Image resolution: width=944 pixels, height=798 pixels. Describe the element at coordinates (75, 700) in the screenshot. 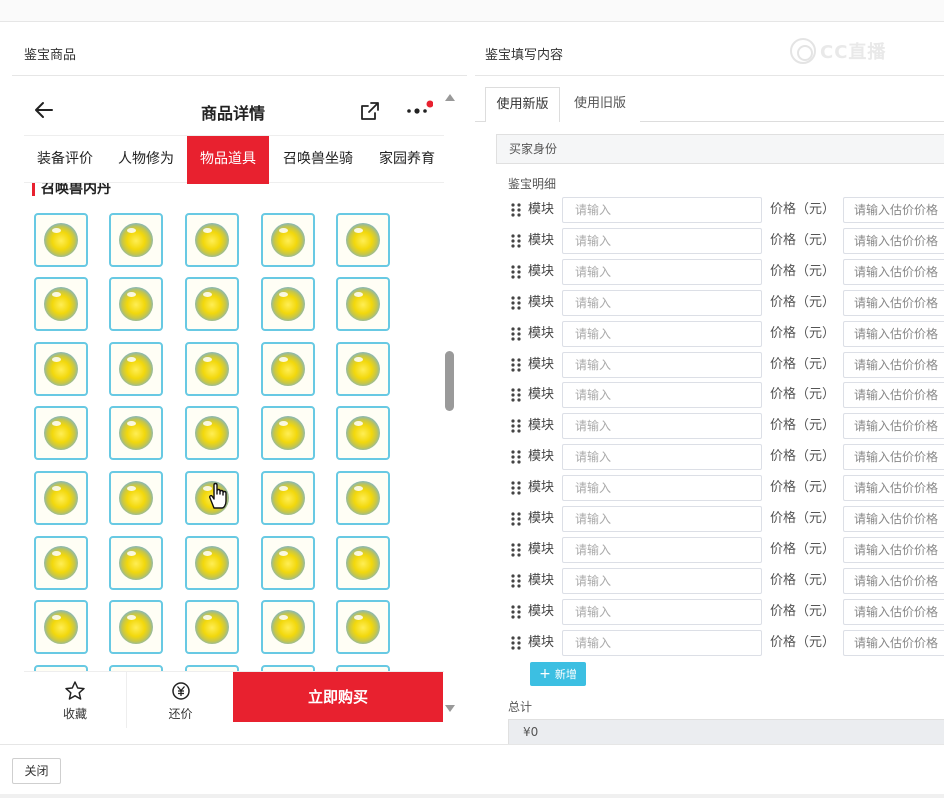

I see `favorite-button: 收藏` at that location.